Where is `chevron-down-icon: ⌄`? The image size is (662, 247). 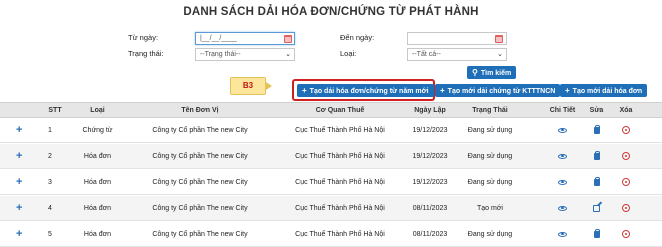
chevron-down-icon: ⌄ is located at coordinates (500, 54).